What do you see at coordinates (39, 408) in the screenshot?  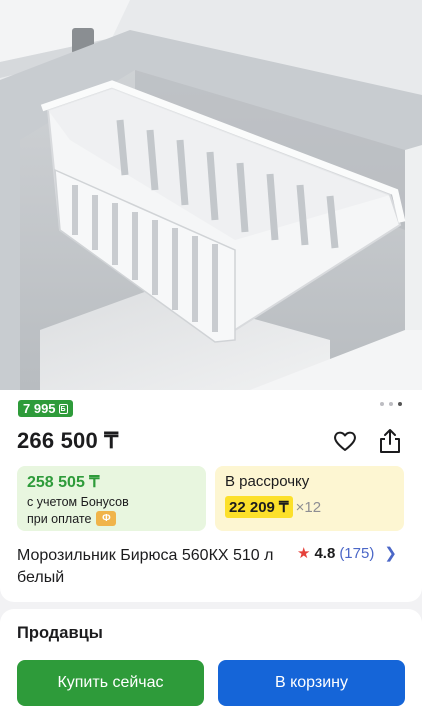 I see `bonus-badge-value: 7 995` at bounding box center [39, 408].